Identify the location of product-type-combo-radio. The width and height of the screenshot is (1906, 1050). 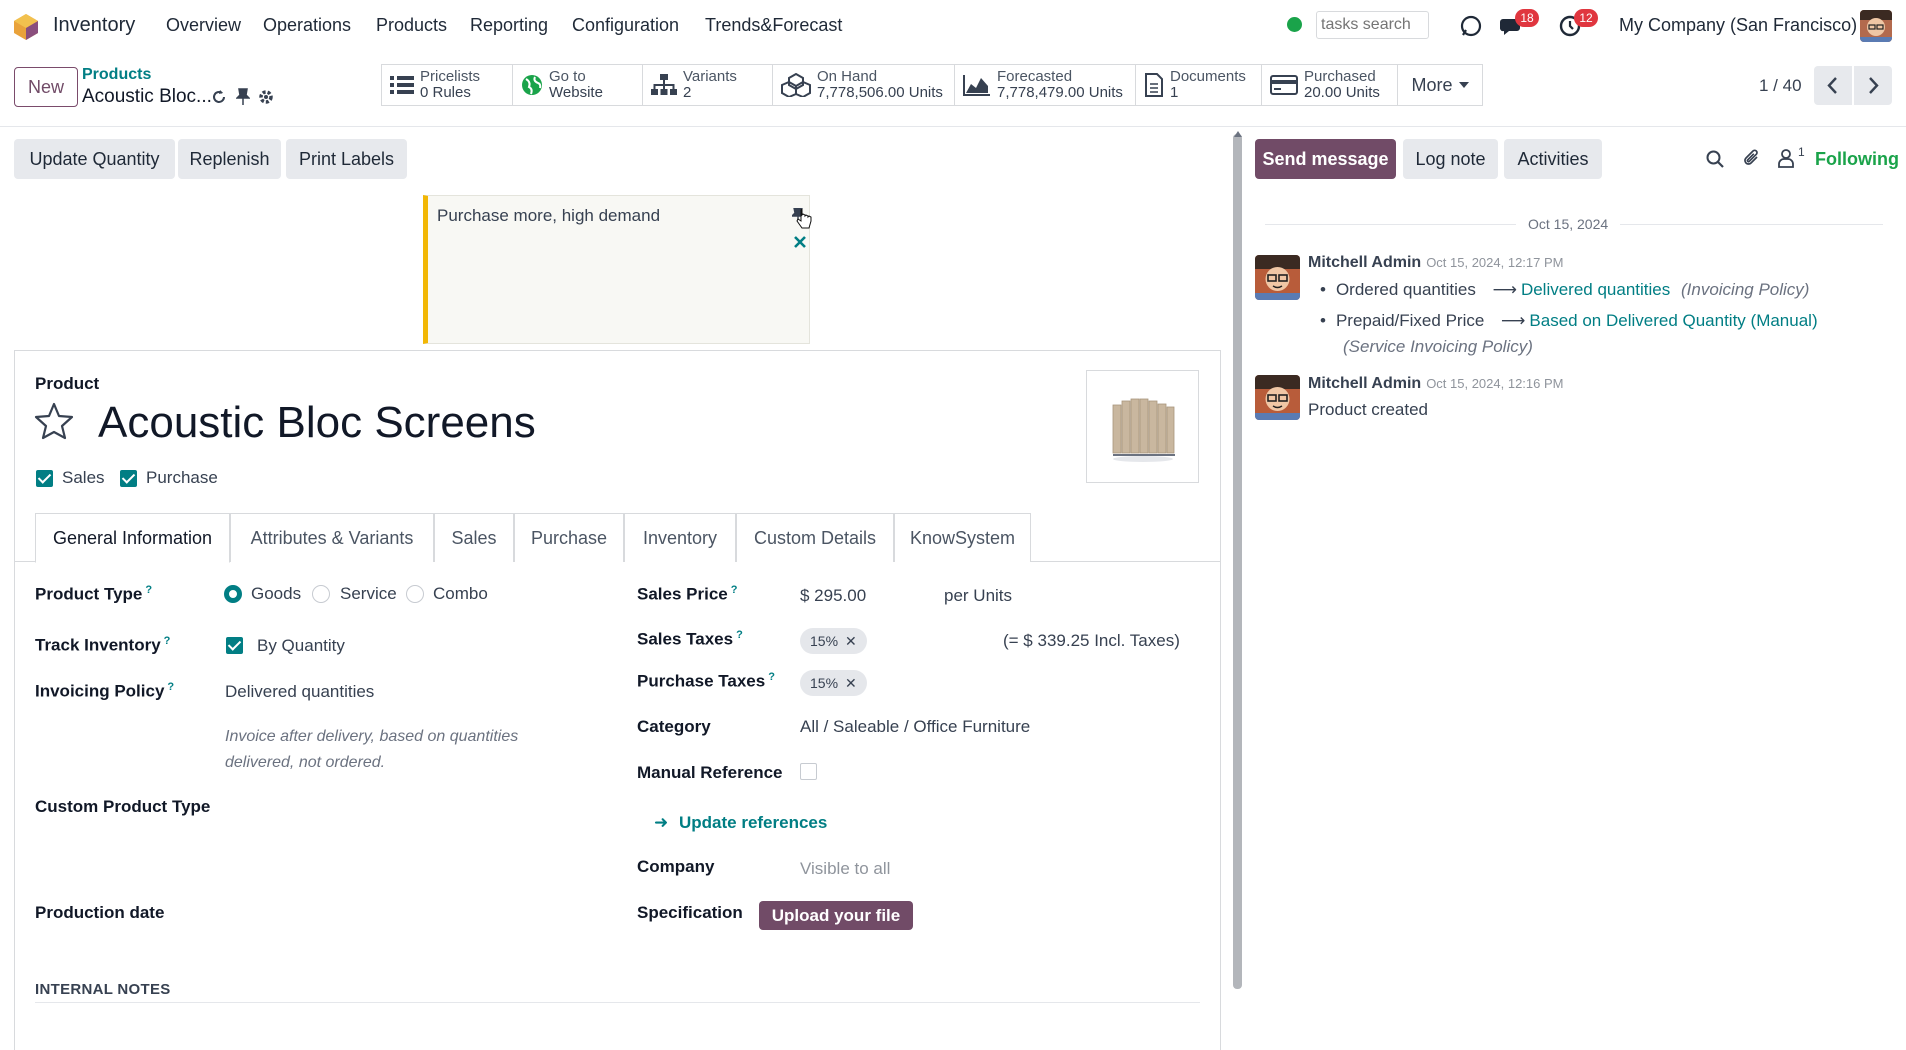
(415, 594).